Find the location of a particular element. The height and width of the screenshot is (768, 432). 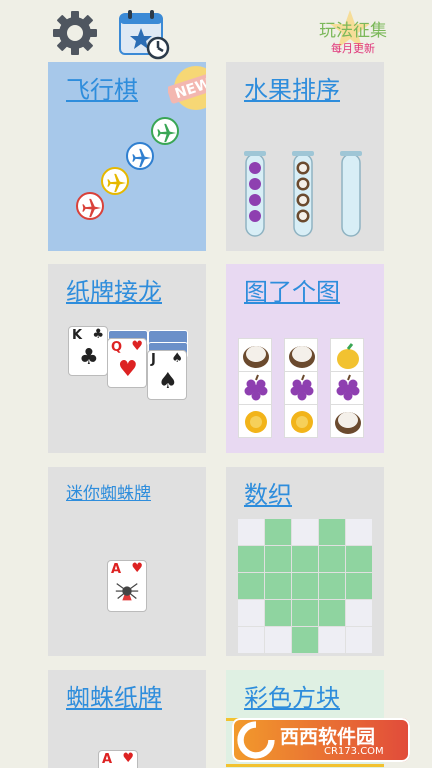

game-card-spider-solitaire: 蜘蛛纸牌 A ♥ is located at coordinates (127, 719).